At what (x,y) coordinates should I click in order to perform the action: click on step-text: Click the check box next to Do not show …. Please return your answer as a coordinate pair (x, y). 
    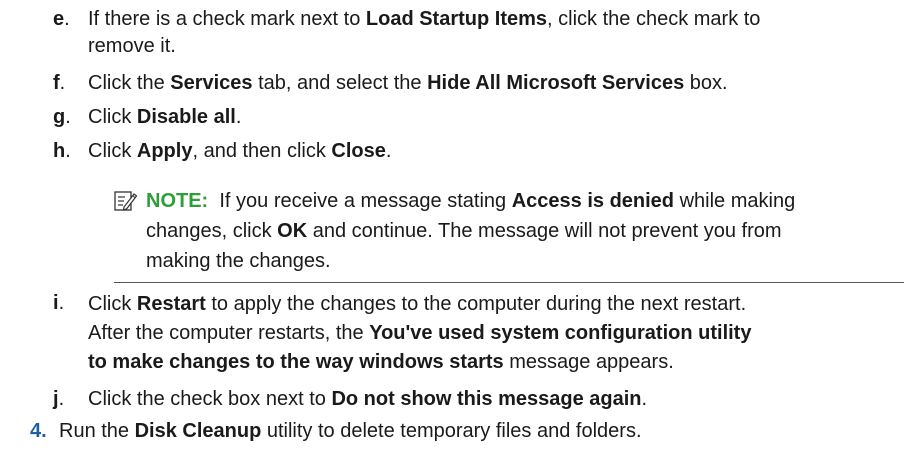
    Looking at the image, I should click on (368, 399).